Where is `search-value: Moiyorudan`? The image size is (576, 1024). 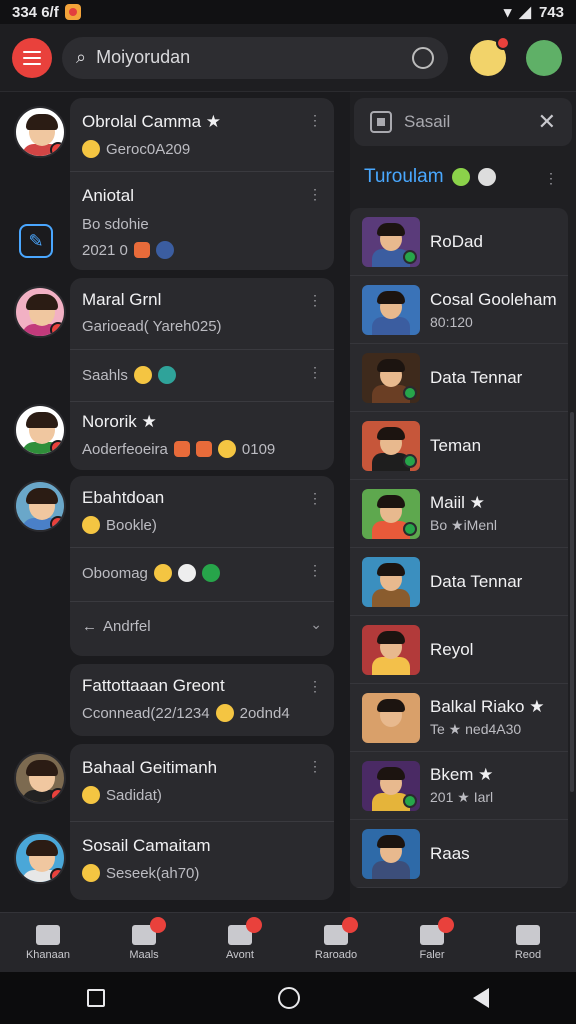
search-value: Moiyorudan is located at coordinates (143, 57).